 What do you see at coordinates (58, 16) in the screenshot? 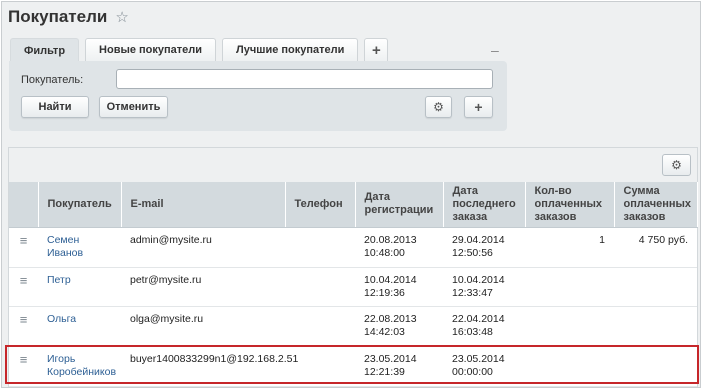
I see `page-title: Покупатели` at bounding box center [58, 16].